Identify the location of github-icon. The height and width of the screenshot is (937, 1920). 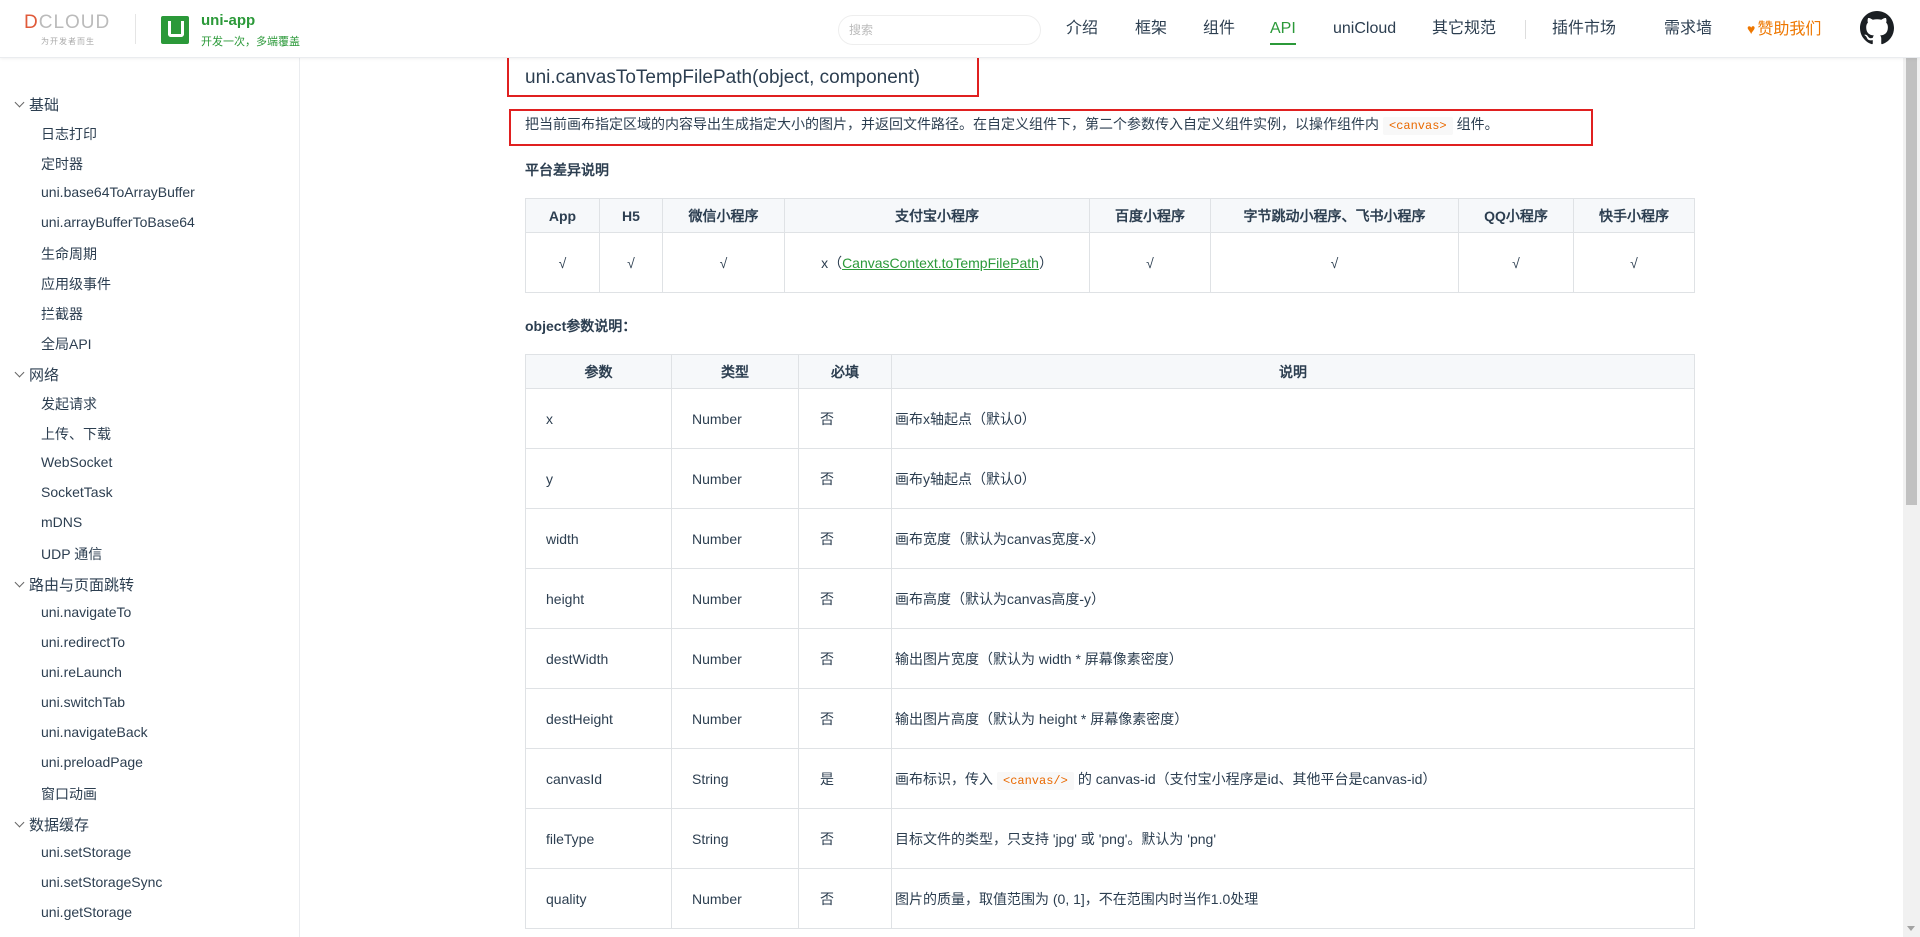
(1877, 28).